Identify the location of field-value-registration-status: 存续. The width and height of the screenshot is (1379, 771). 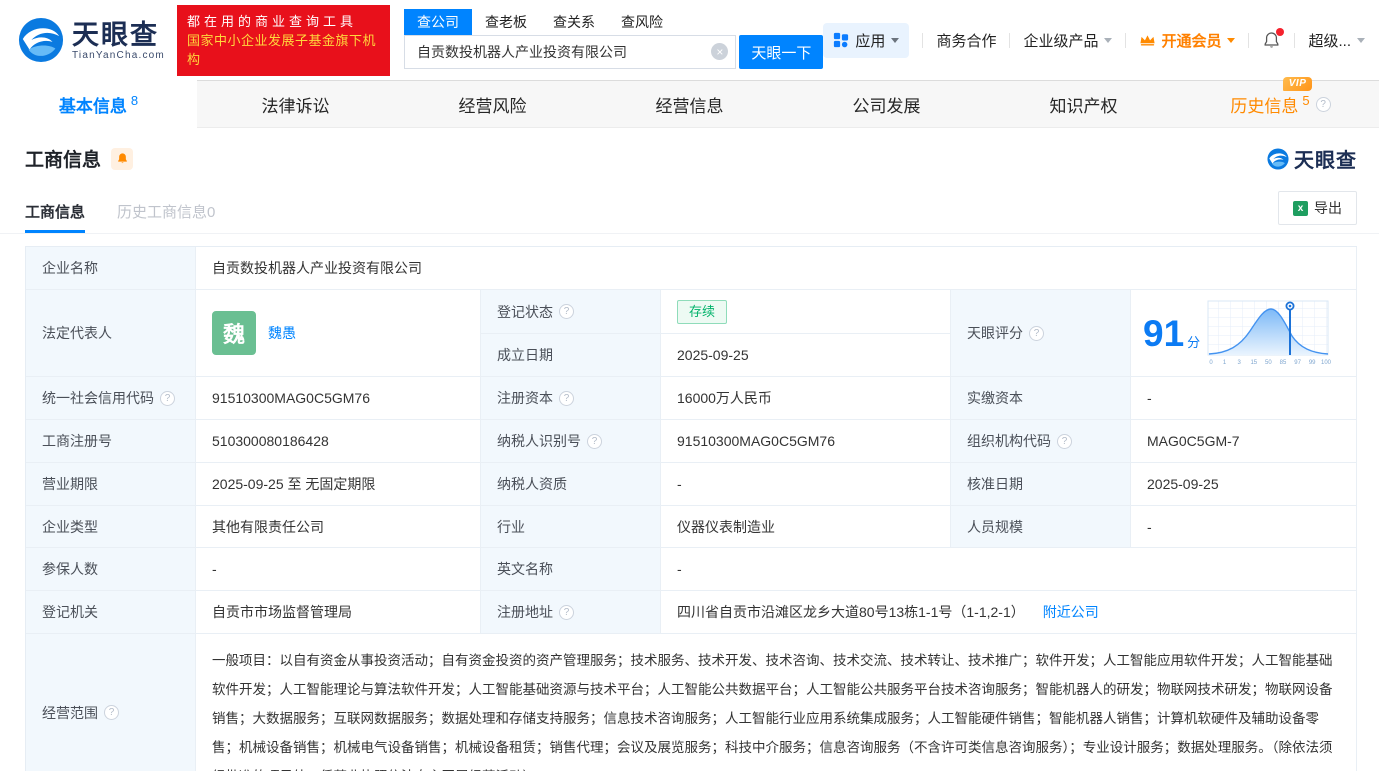
(806, 312).